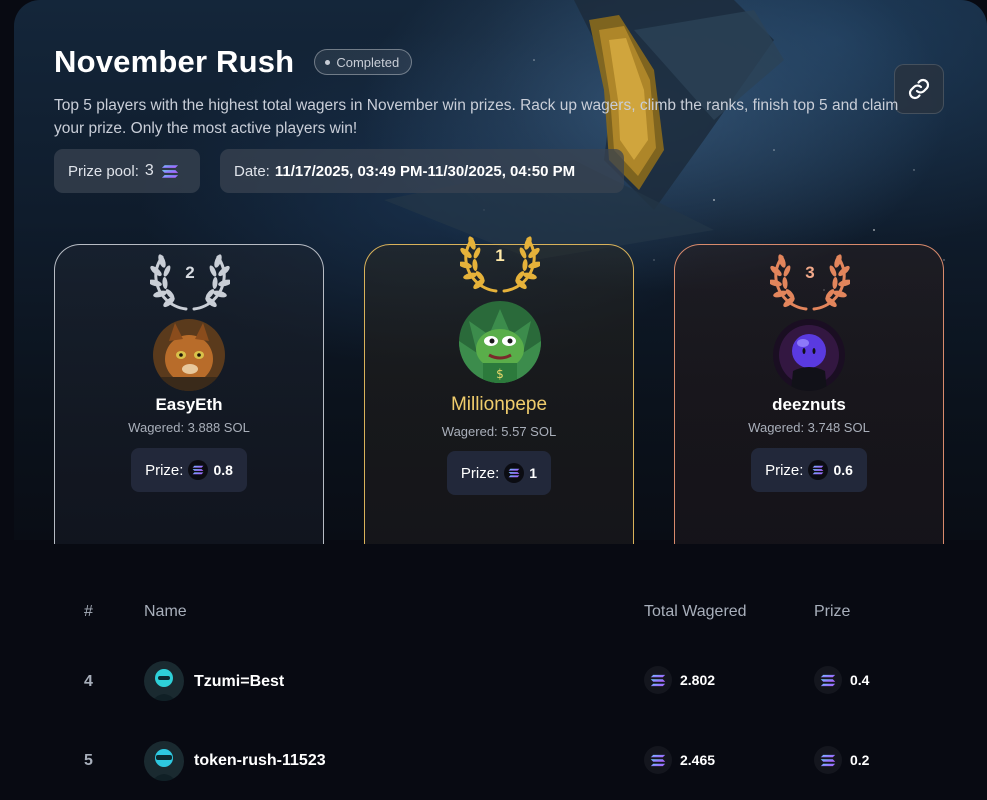  I want to click on prize-amount: 1, so click(533, 473).